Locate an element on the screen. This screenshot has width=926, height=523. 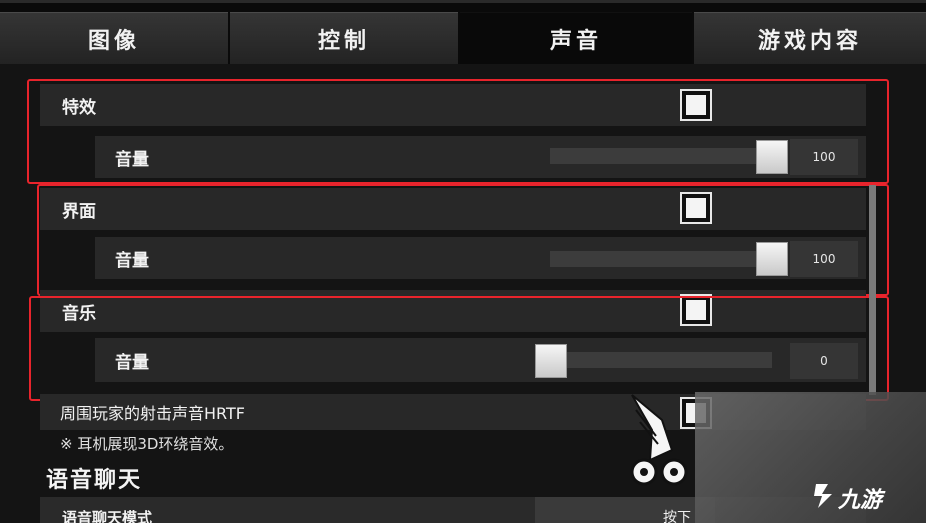
tab-graphics: 图像 is located at coordinates (114, 38).